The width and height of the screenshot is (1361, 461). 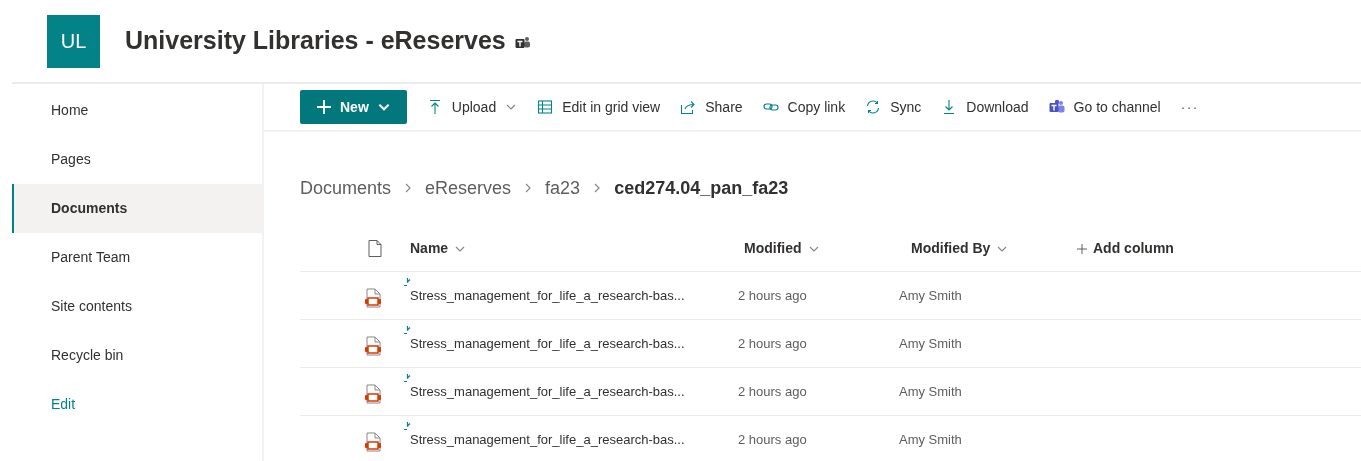 What do you see at coordinates (468, 188) in the screenshot?
I see `breadcrumb-item: eReserves` at bounding box center [468, 188].